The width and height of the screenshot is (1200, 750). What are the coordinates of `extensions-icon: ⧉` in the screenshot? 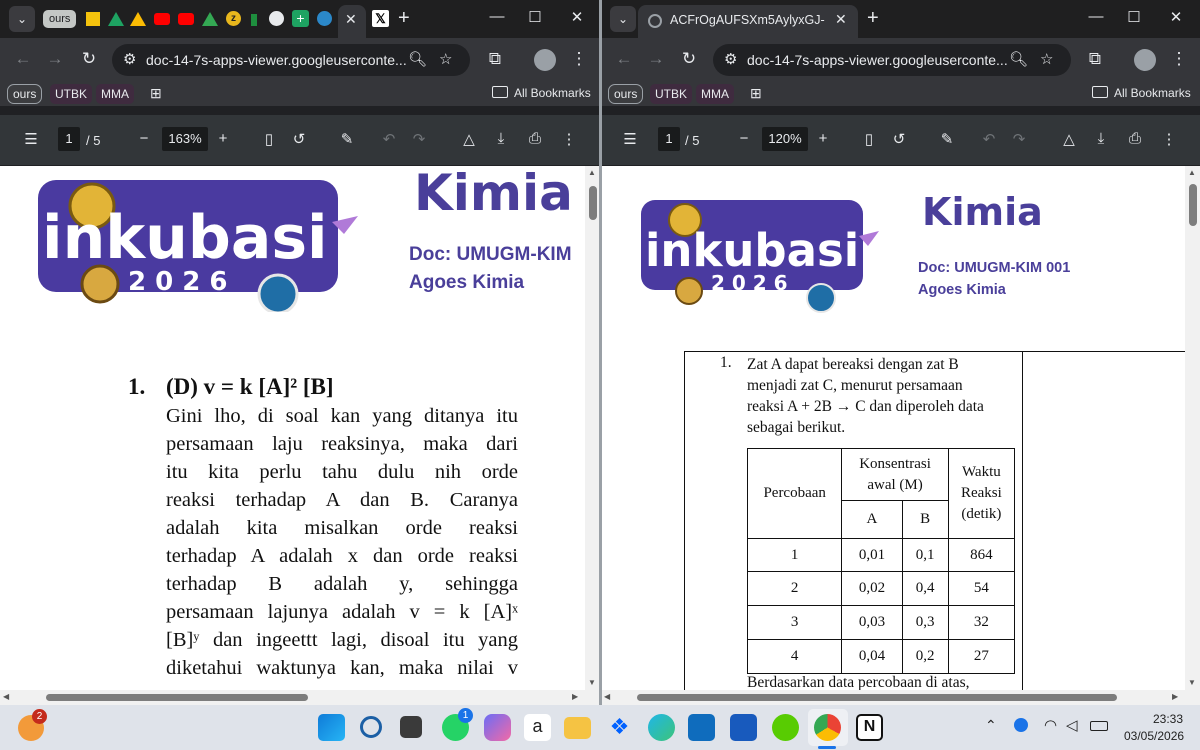 It's located at (1095, 59).